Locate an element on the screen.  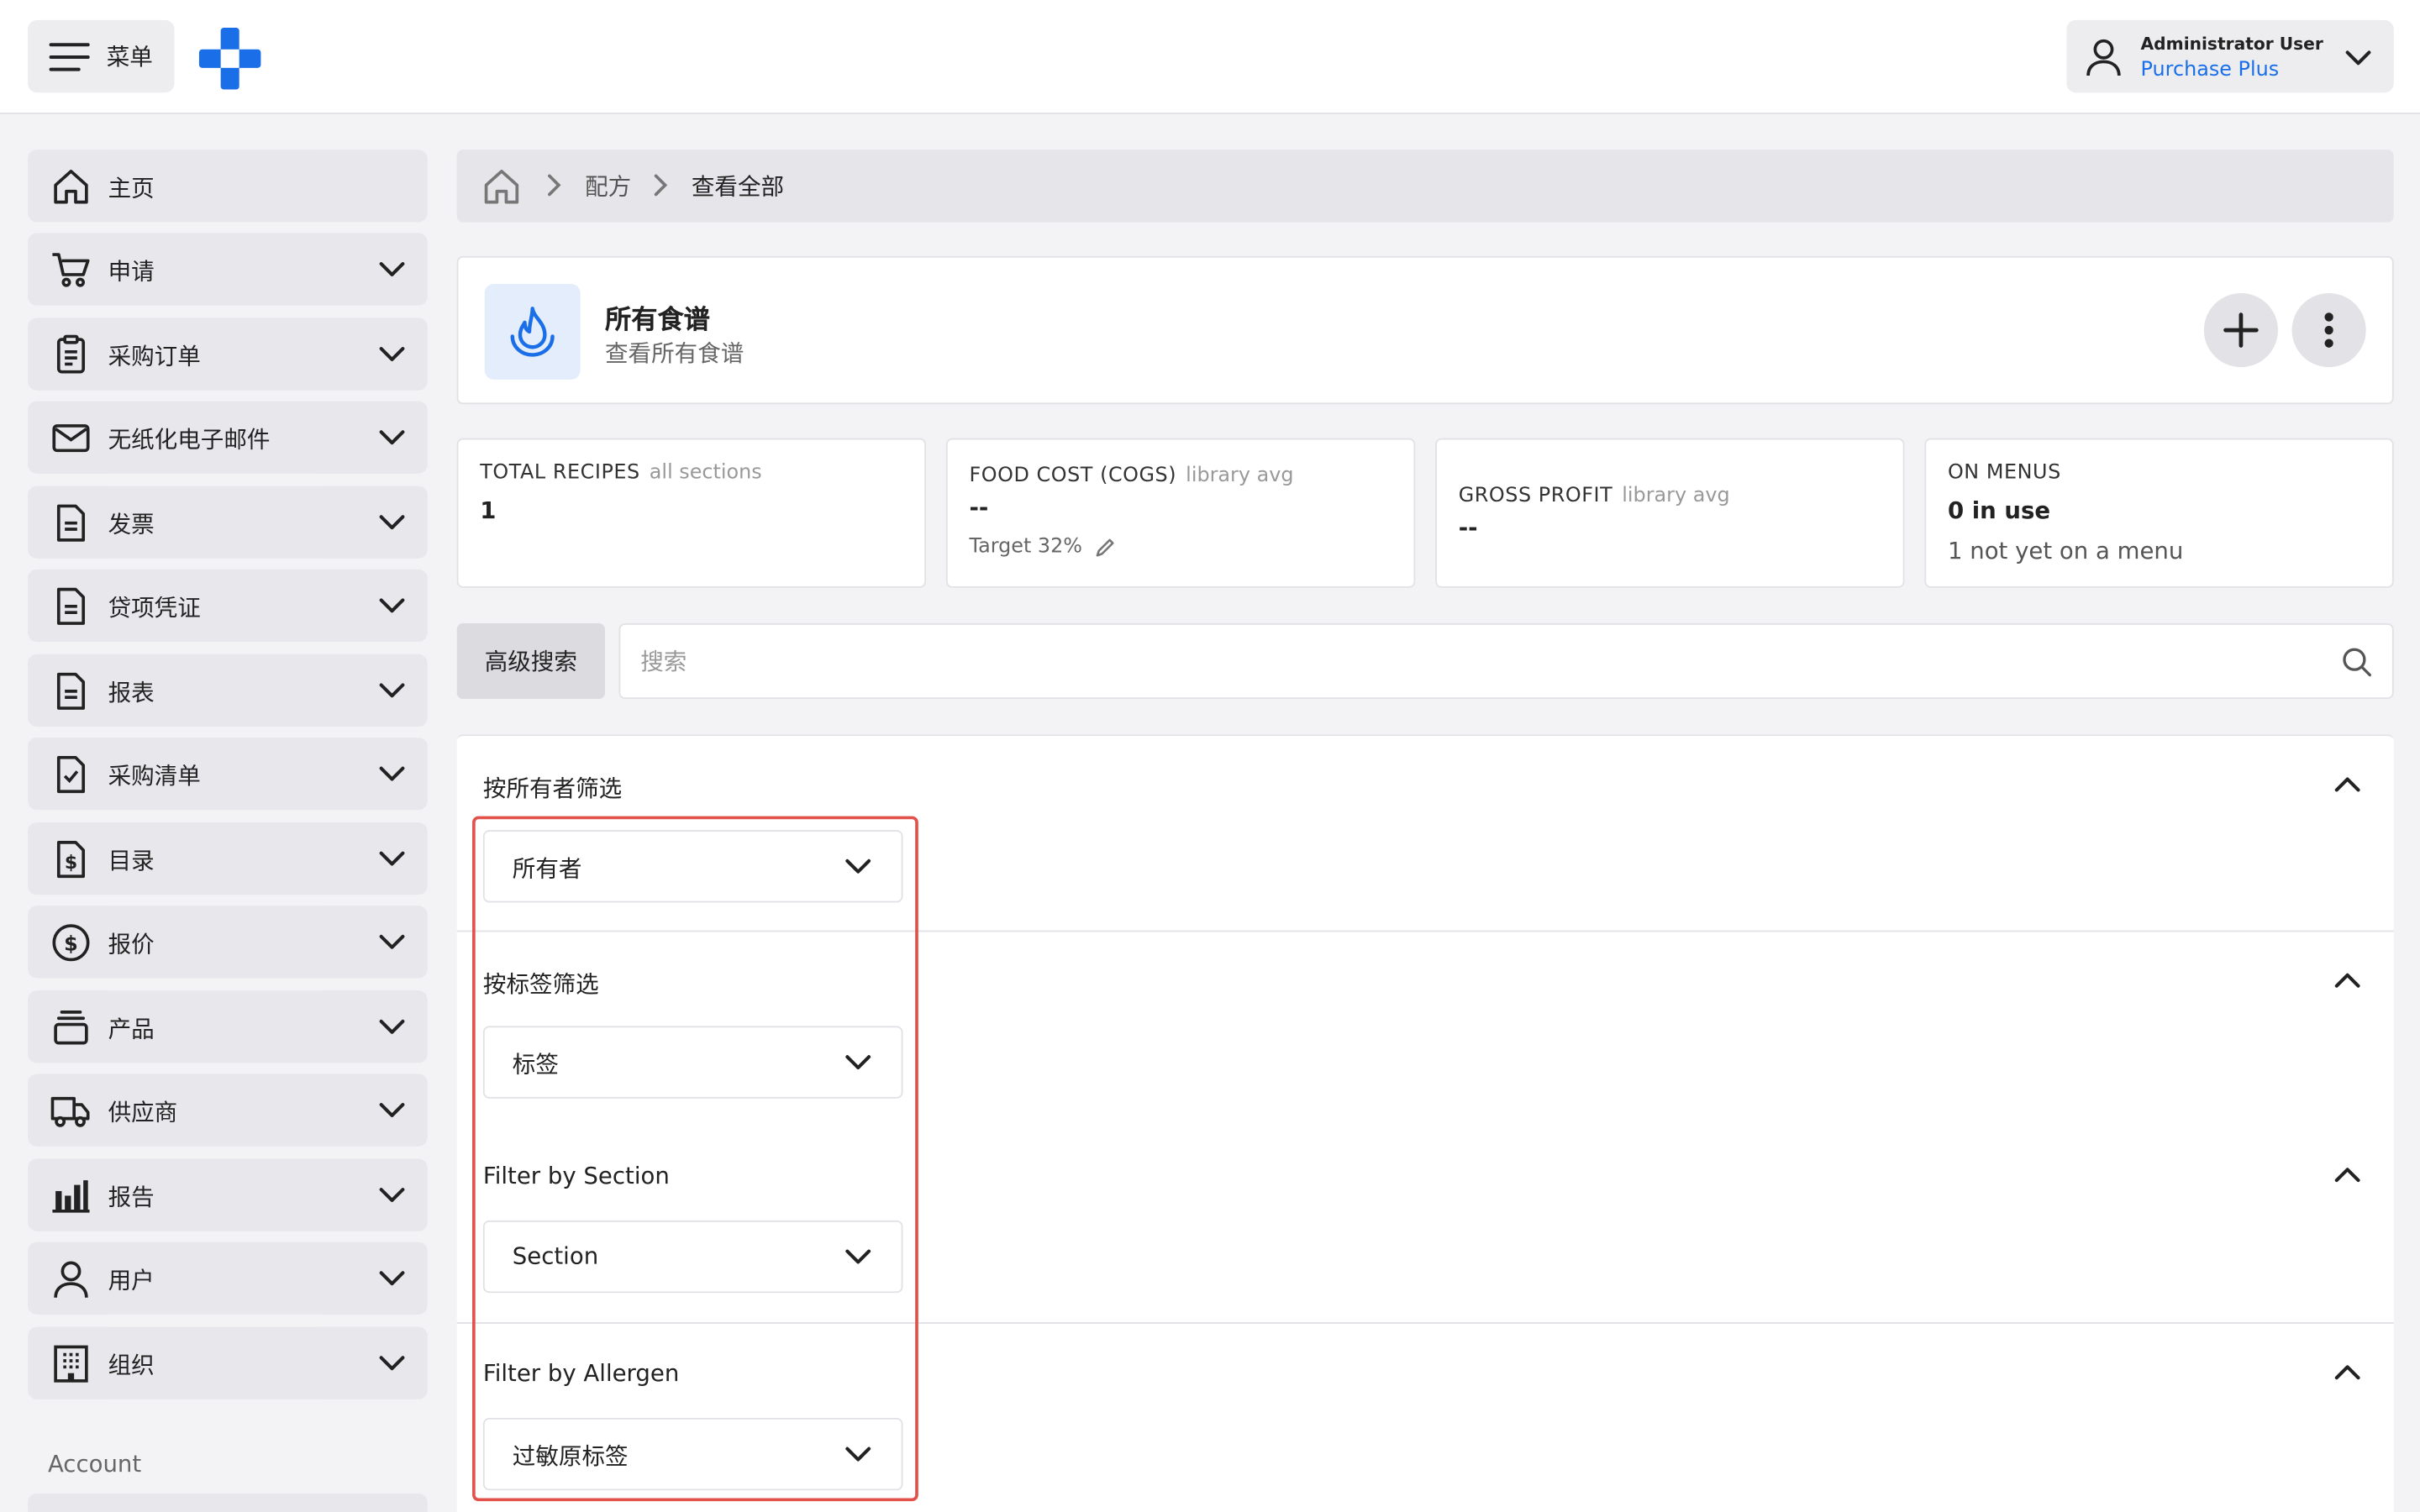
sidebar-item-credit-notes: 贷项凭证 is located at coordinates (228, 606).